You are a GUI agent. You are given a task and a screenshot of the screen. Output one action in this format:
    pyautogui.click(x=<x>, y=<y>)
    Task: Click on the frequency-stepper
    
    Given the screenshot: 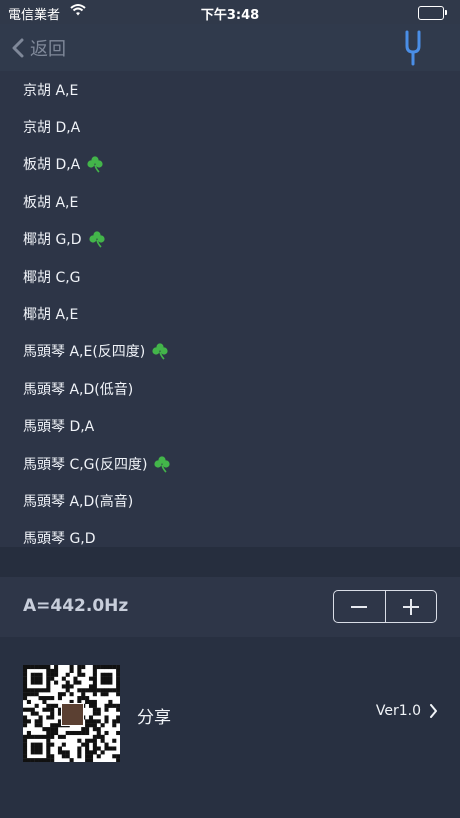 What is the action you would take?
    pyautogui.click(x=385, y=606)
    